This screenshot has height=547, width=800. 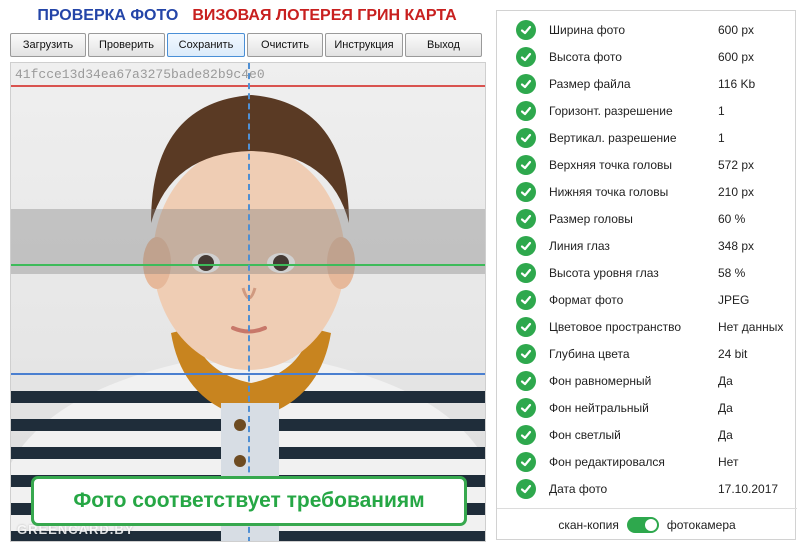 I want to click on check-value: 17.10.2017, so click(x=748, y=489).